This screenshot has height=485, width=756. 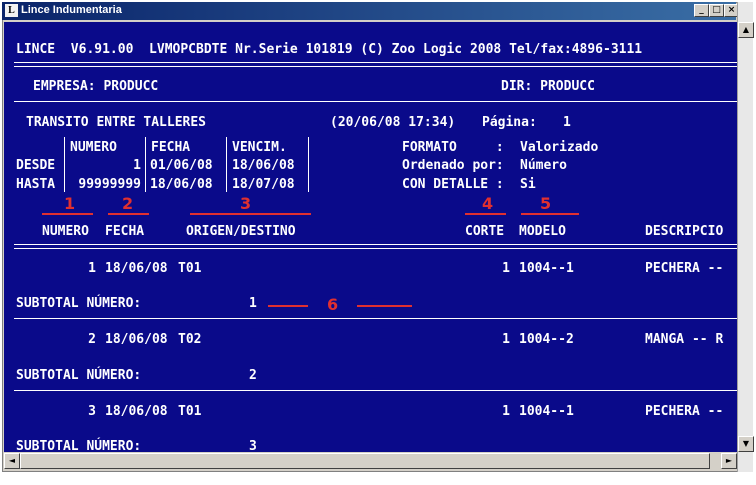 I want to click on scroll-right-icon: ►, so click(x=729, y=461).